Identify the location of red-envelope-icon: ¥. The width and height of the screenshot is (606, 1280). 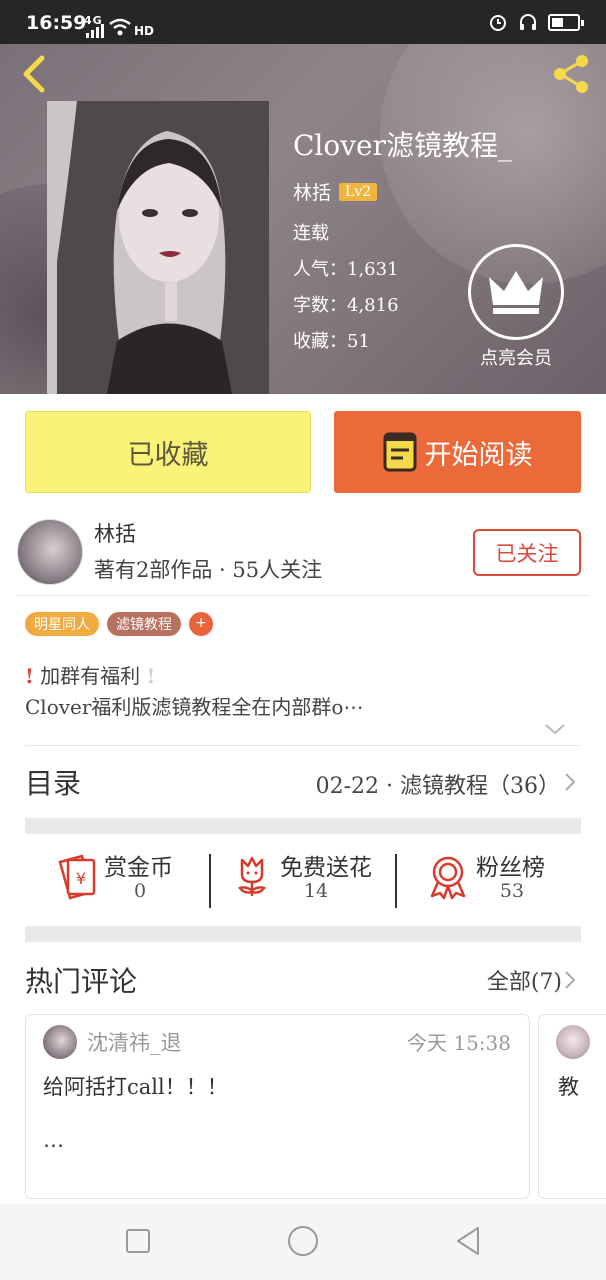
(77, 877).